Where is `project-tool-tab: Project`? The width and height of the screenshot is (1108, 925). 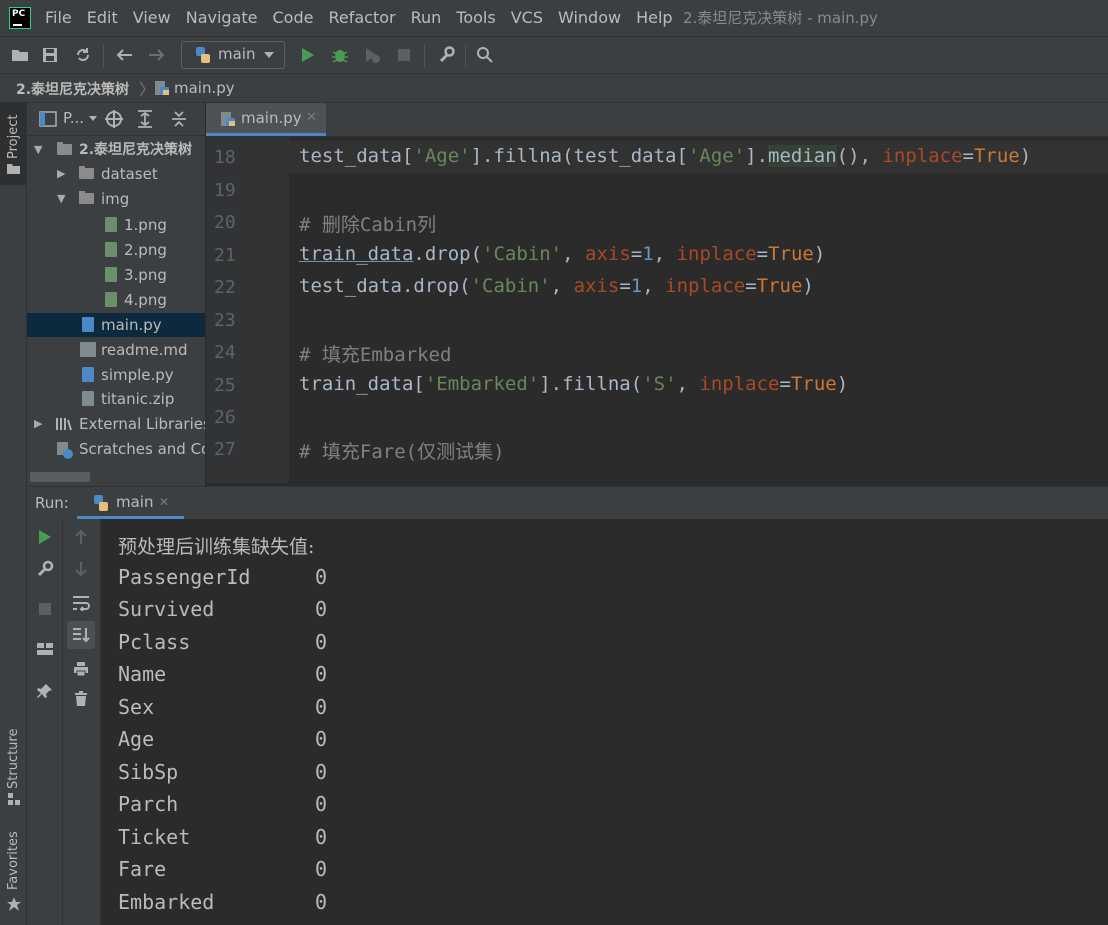 project-tool-tab: Project is located at coordinates (13, 144).